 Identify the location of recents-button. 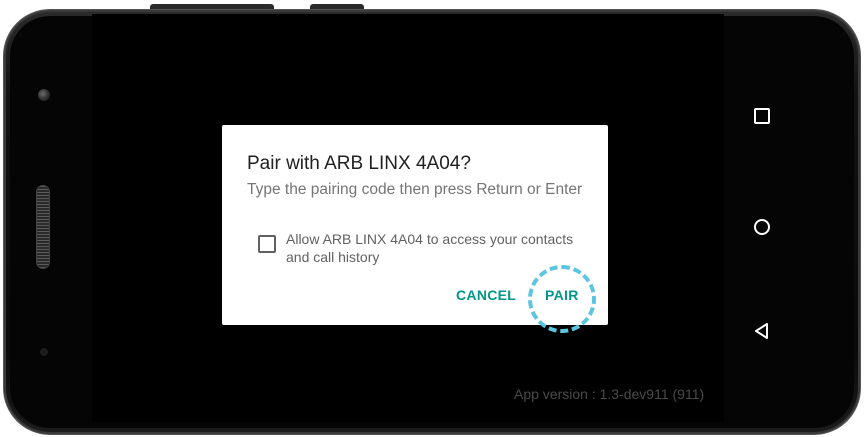
(762, 116).